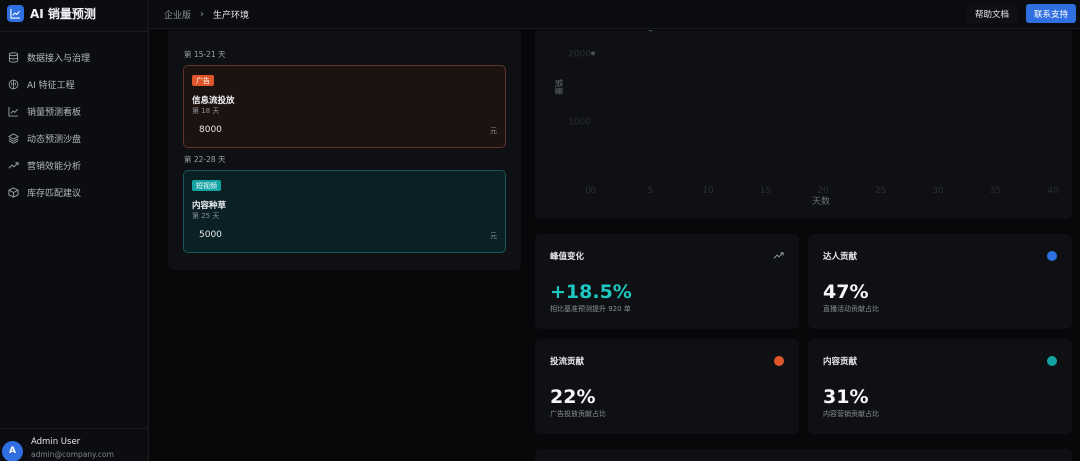 The height and width of the screenshot is (461, 1080). I want to click on x-tick-label: 10, so click(708, 191).